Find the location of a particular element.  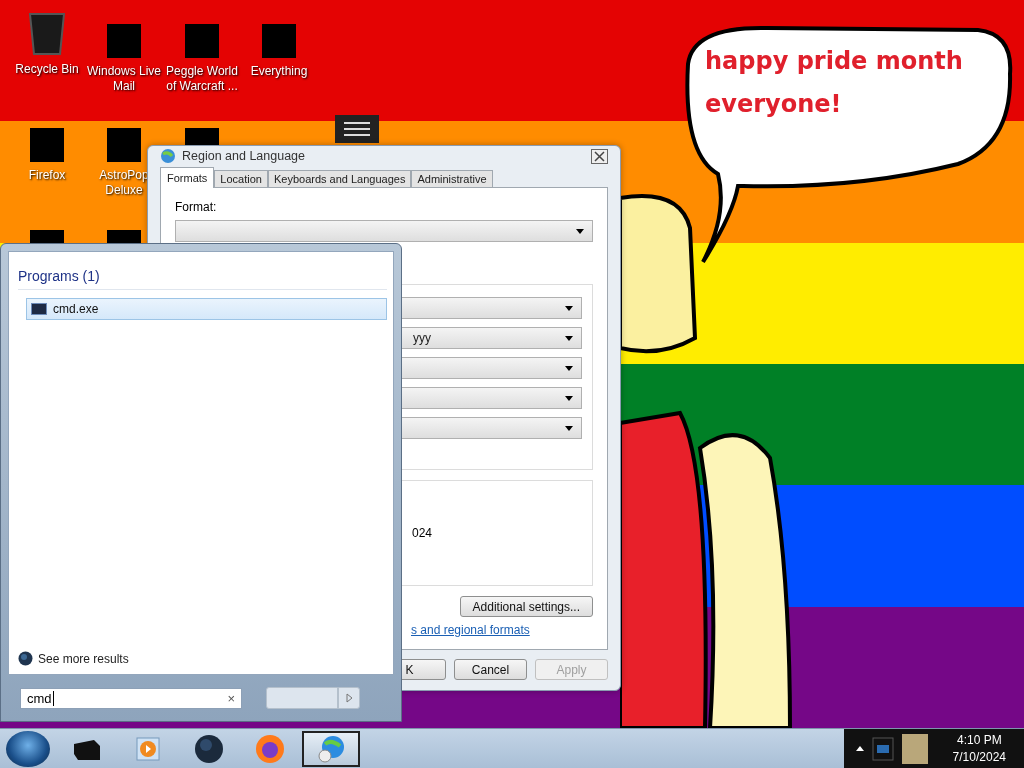

format-label: Format: is located at coordinates (196, 207).